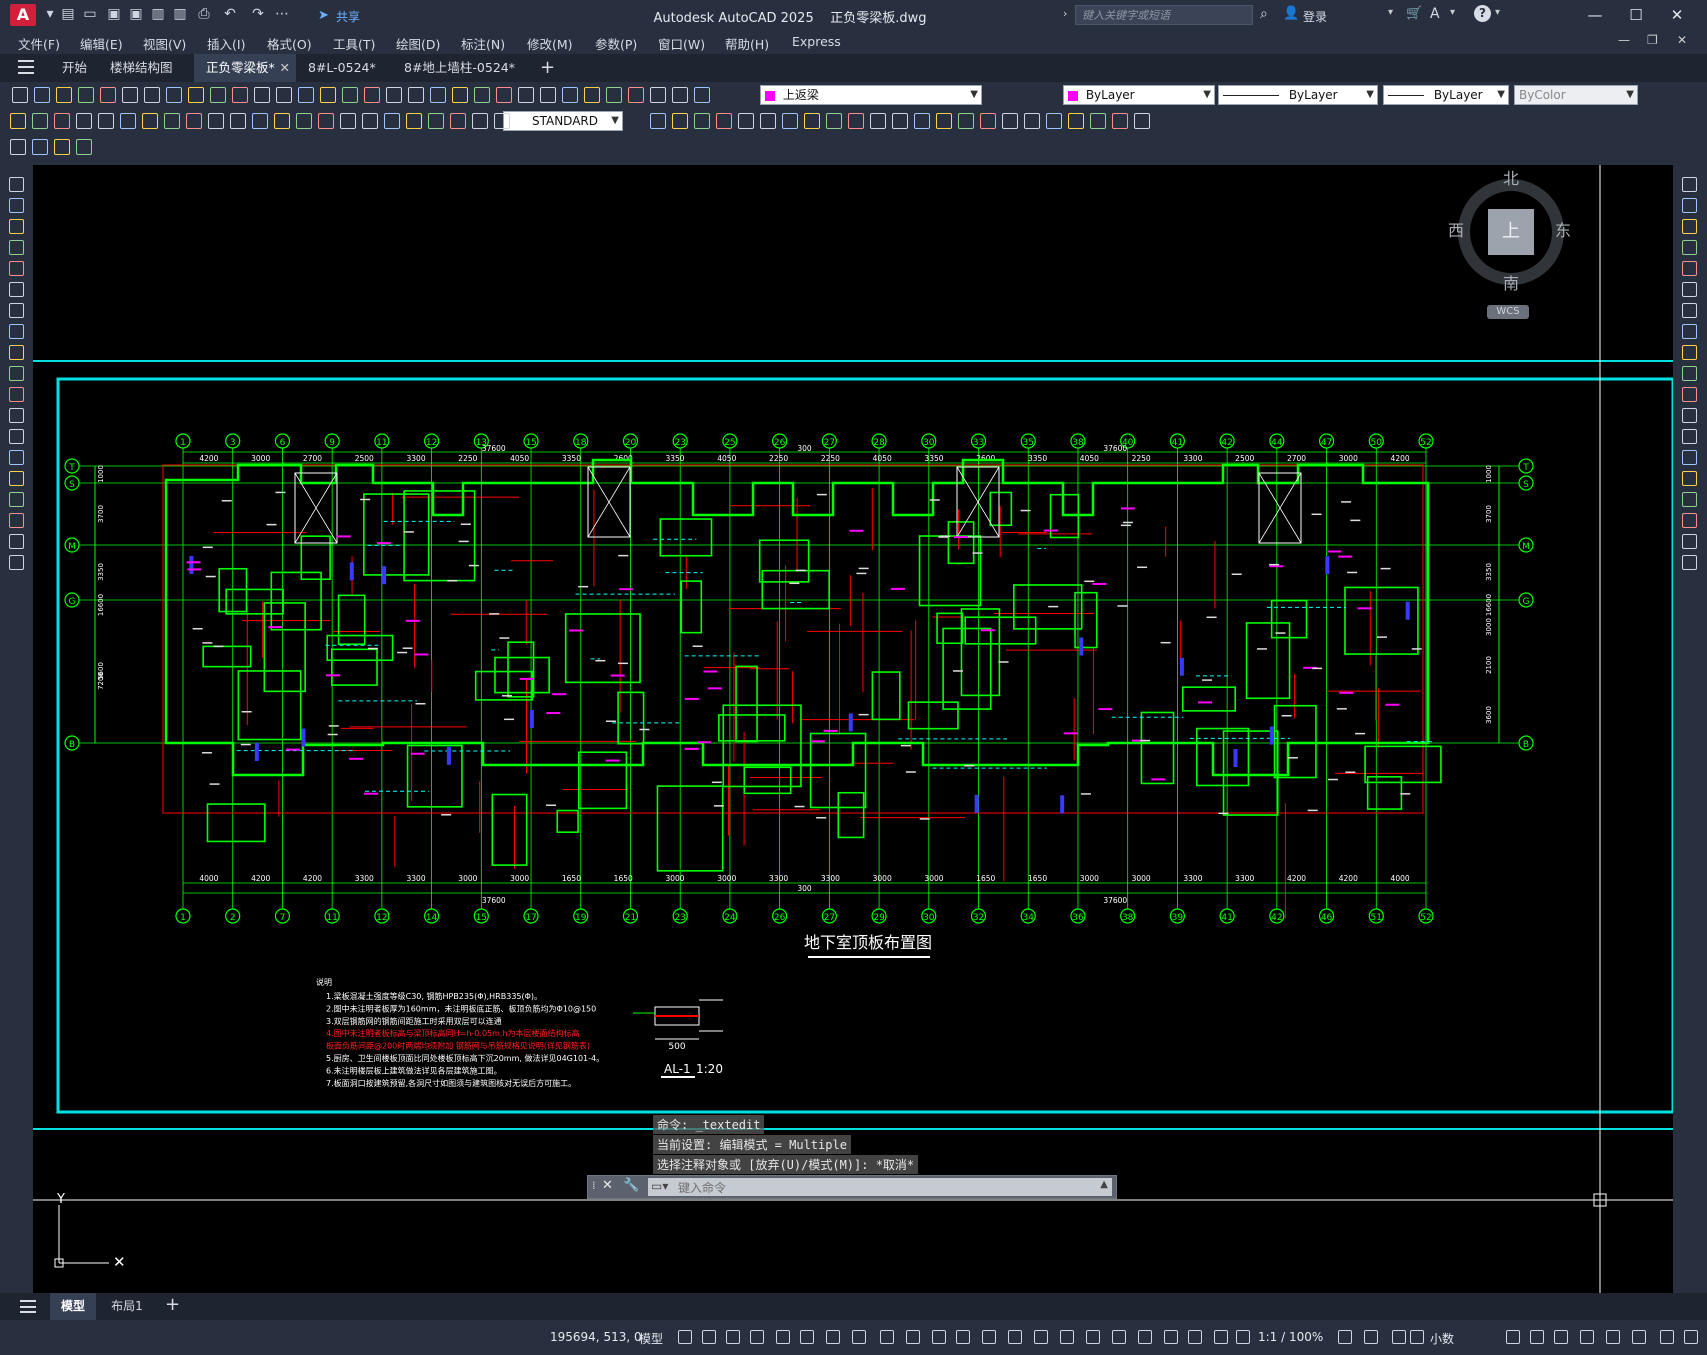 This screenshot has height=1355, width=1707. What do you see at coordinates (1390, 12) in the screenshot?
I see `login-dropdown-icon: ▾` at bounding box center [1390, 12].